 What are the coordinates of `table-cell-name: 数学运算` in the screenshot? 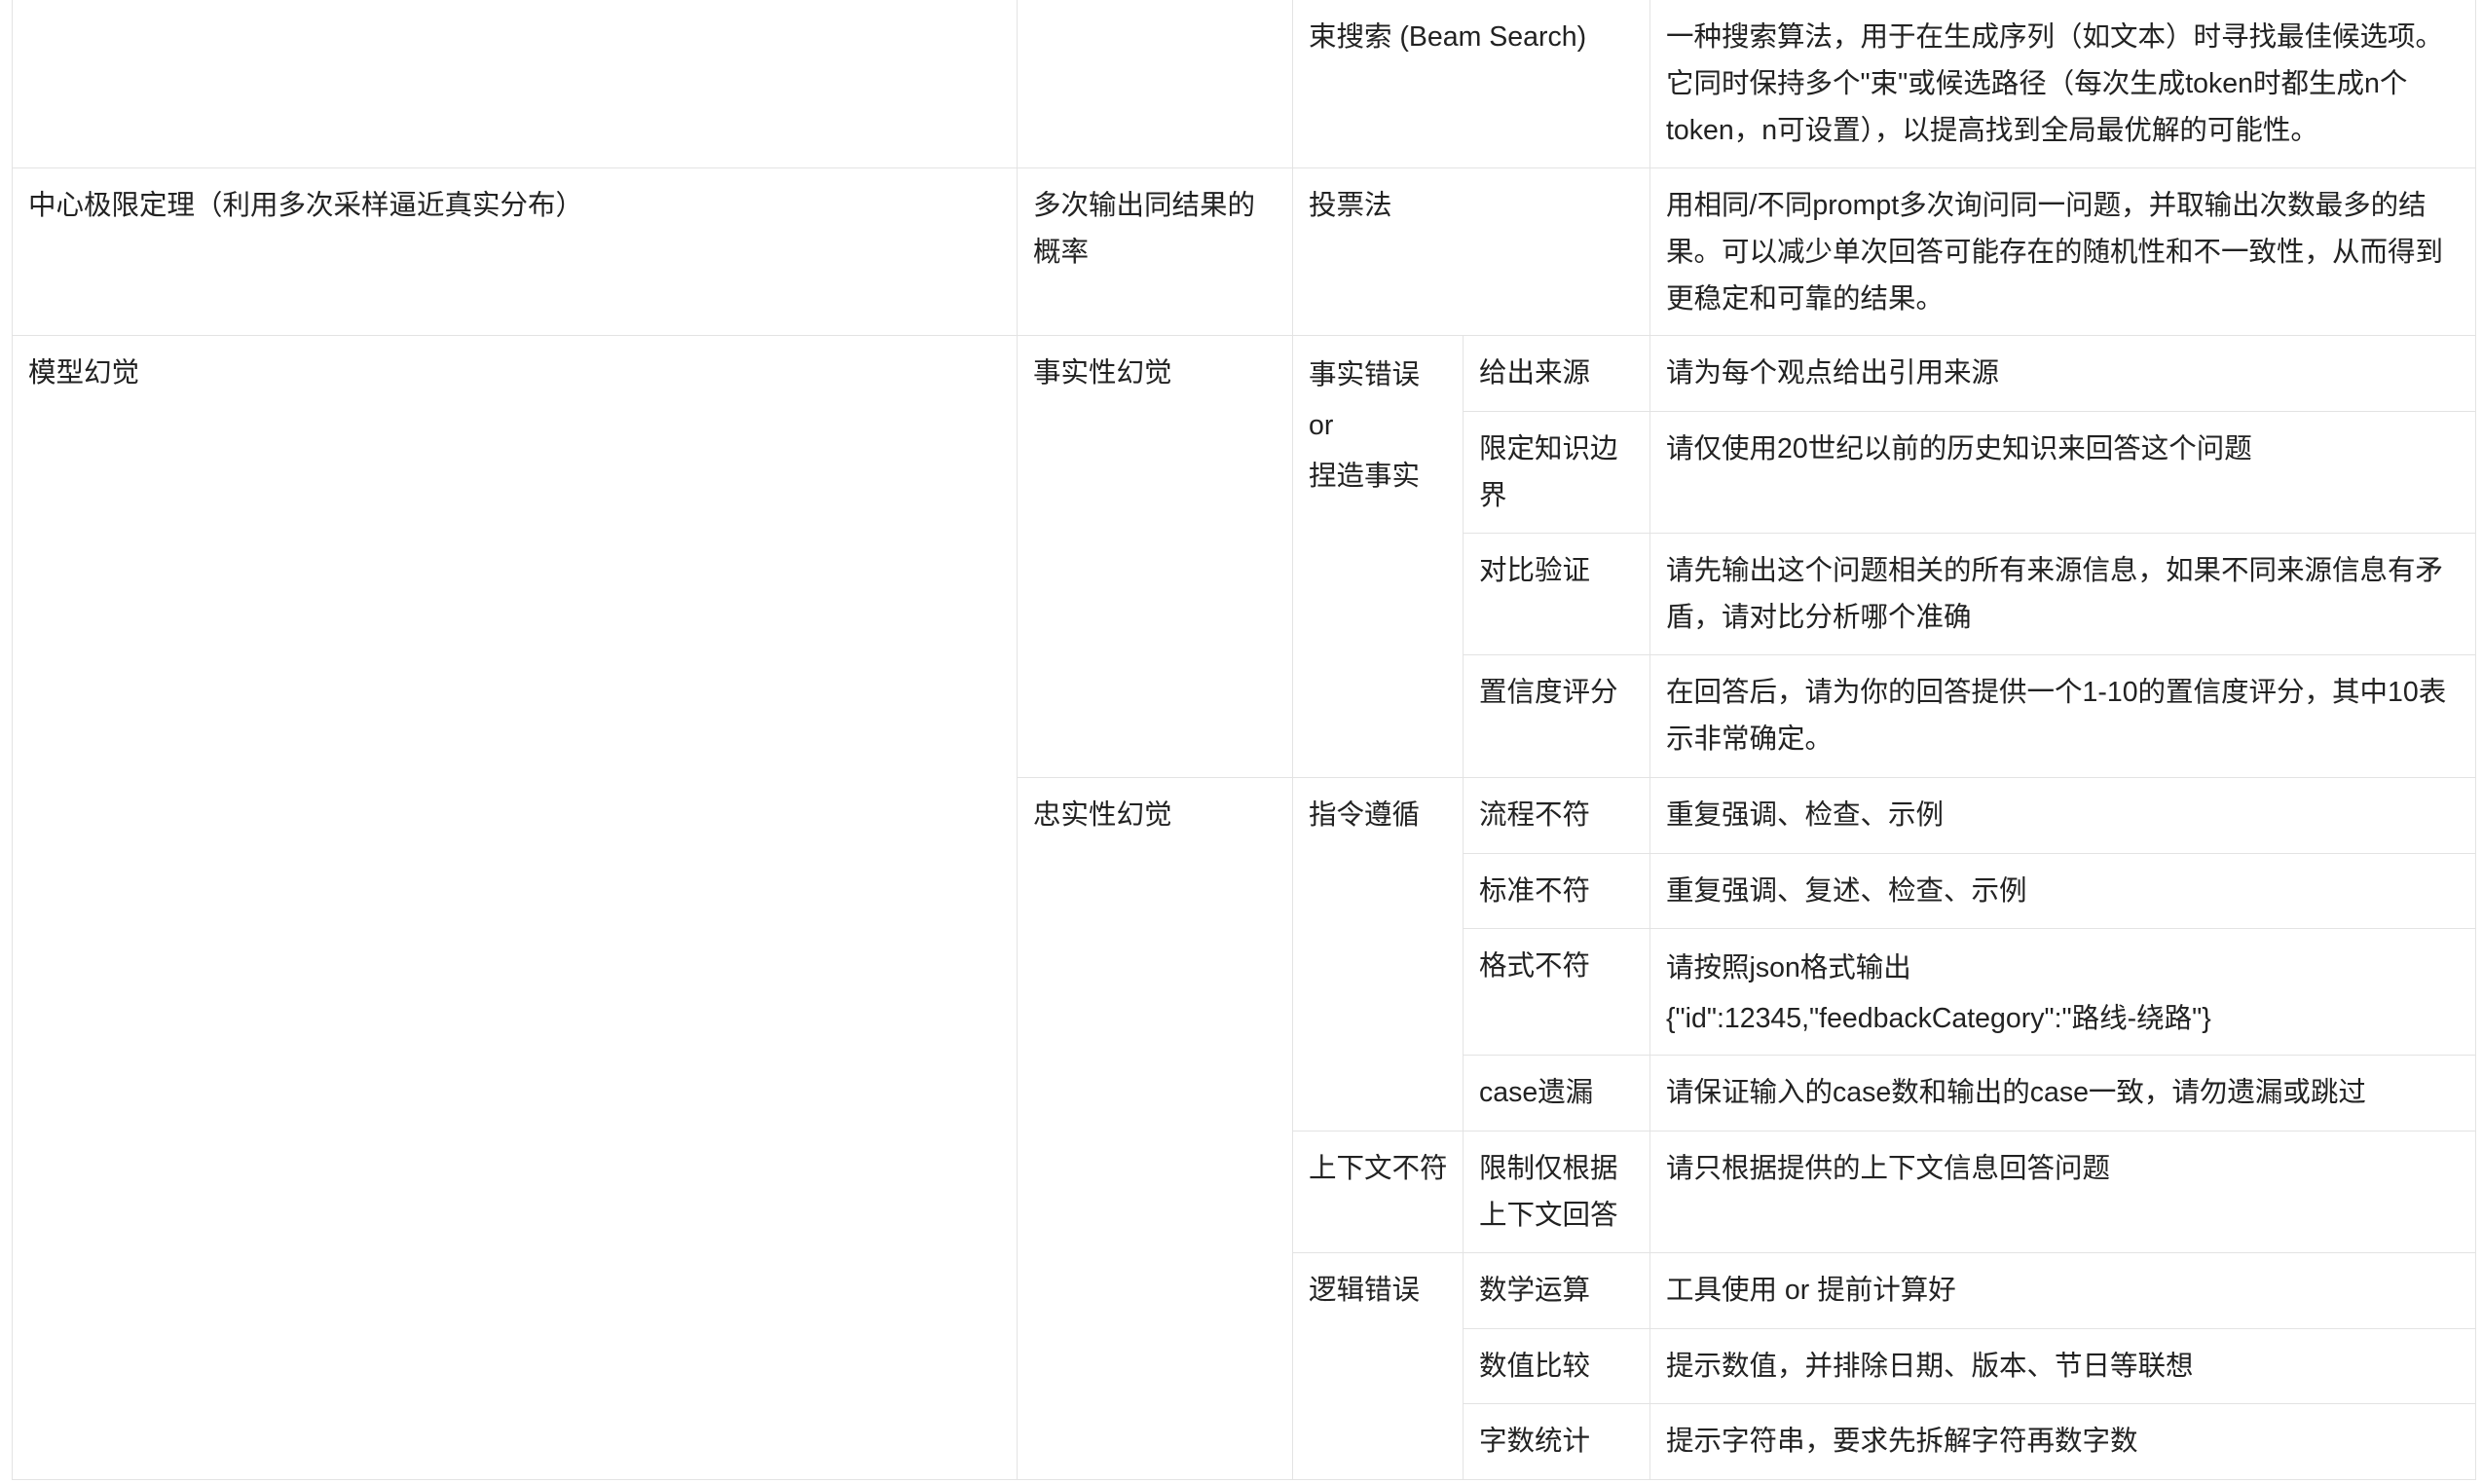 It's located at (1556, 1290).